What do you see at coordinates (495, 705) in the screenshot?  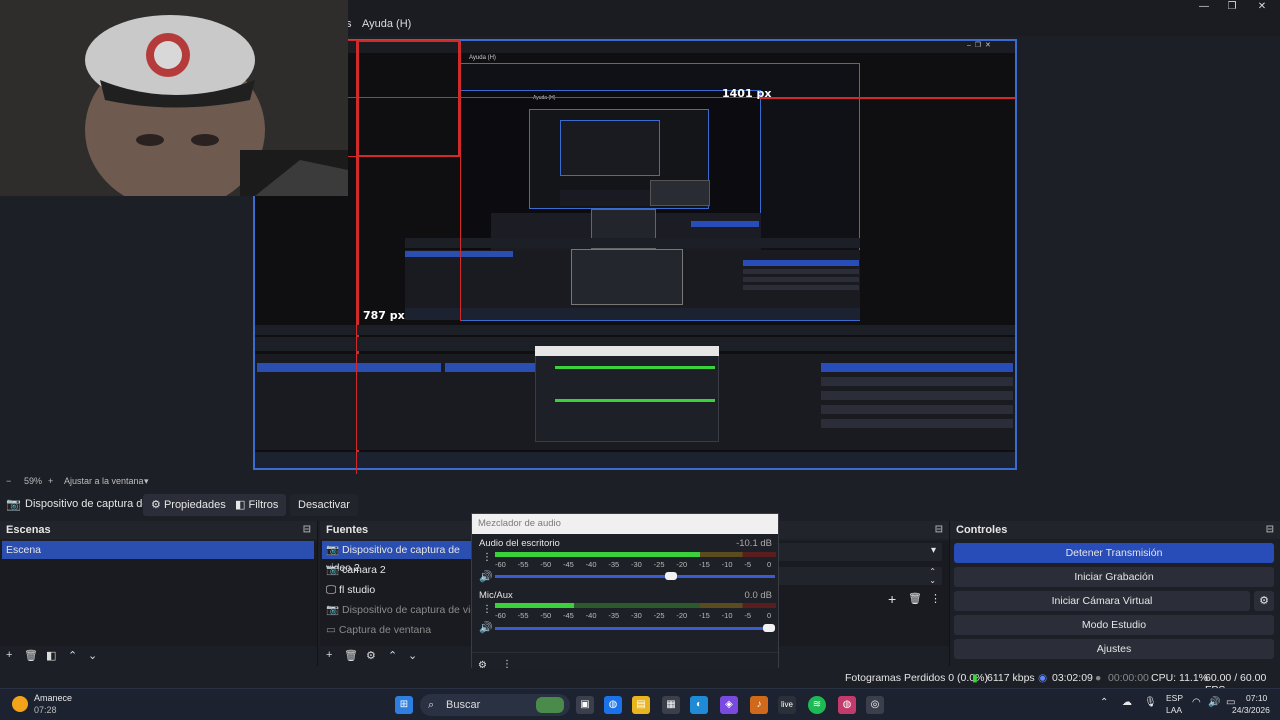 I see `search-box: ⌕ Buscar` at bounding box center [495, 705].